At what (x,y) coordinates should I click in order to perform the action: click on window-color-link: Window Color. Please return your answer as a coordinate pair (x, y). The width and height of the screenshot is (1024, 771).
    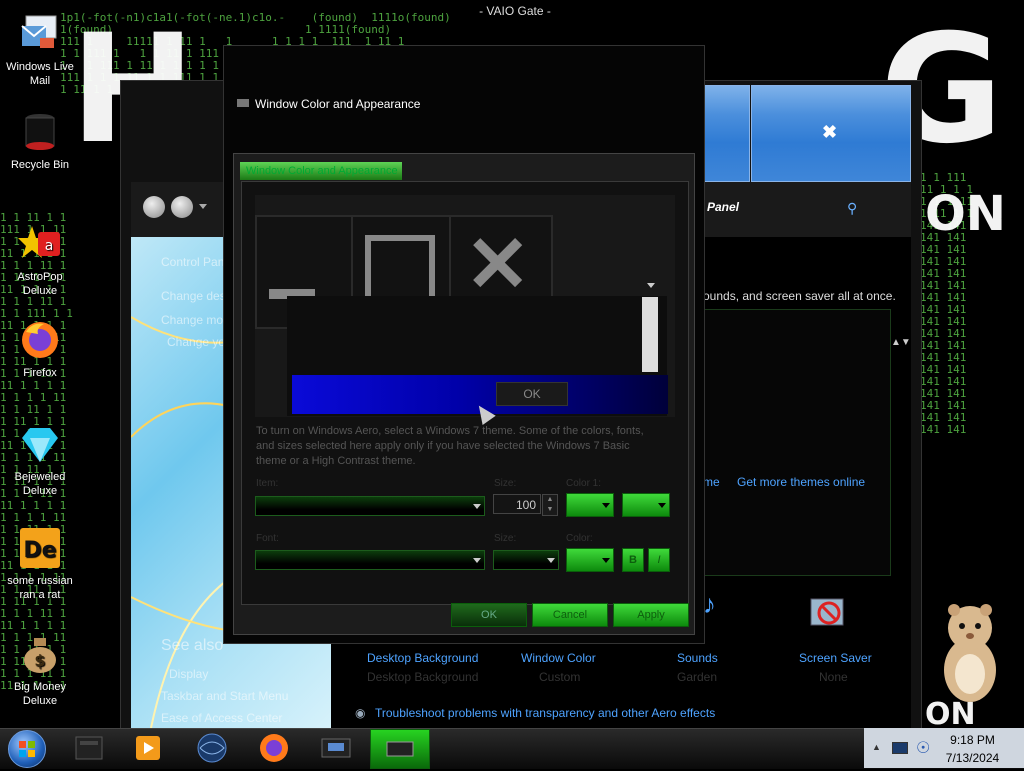
    Looking at the image, I should click on (558, 658).